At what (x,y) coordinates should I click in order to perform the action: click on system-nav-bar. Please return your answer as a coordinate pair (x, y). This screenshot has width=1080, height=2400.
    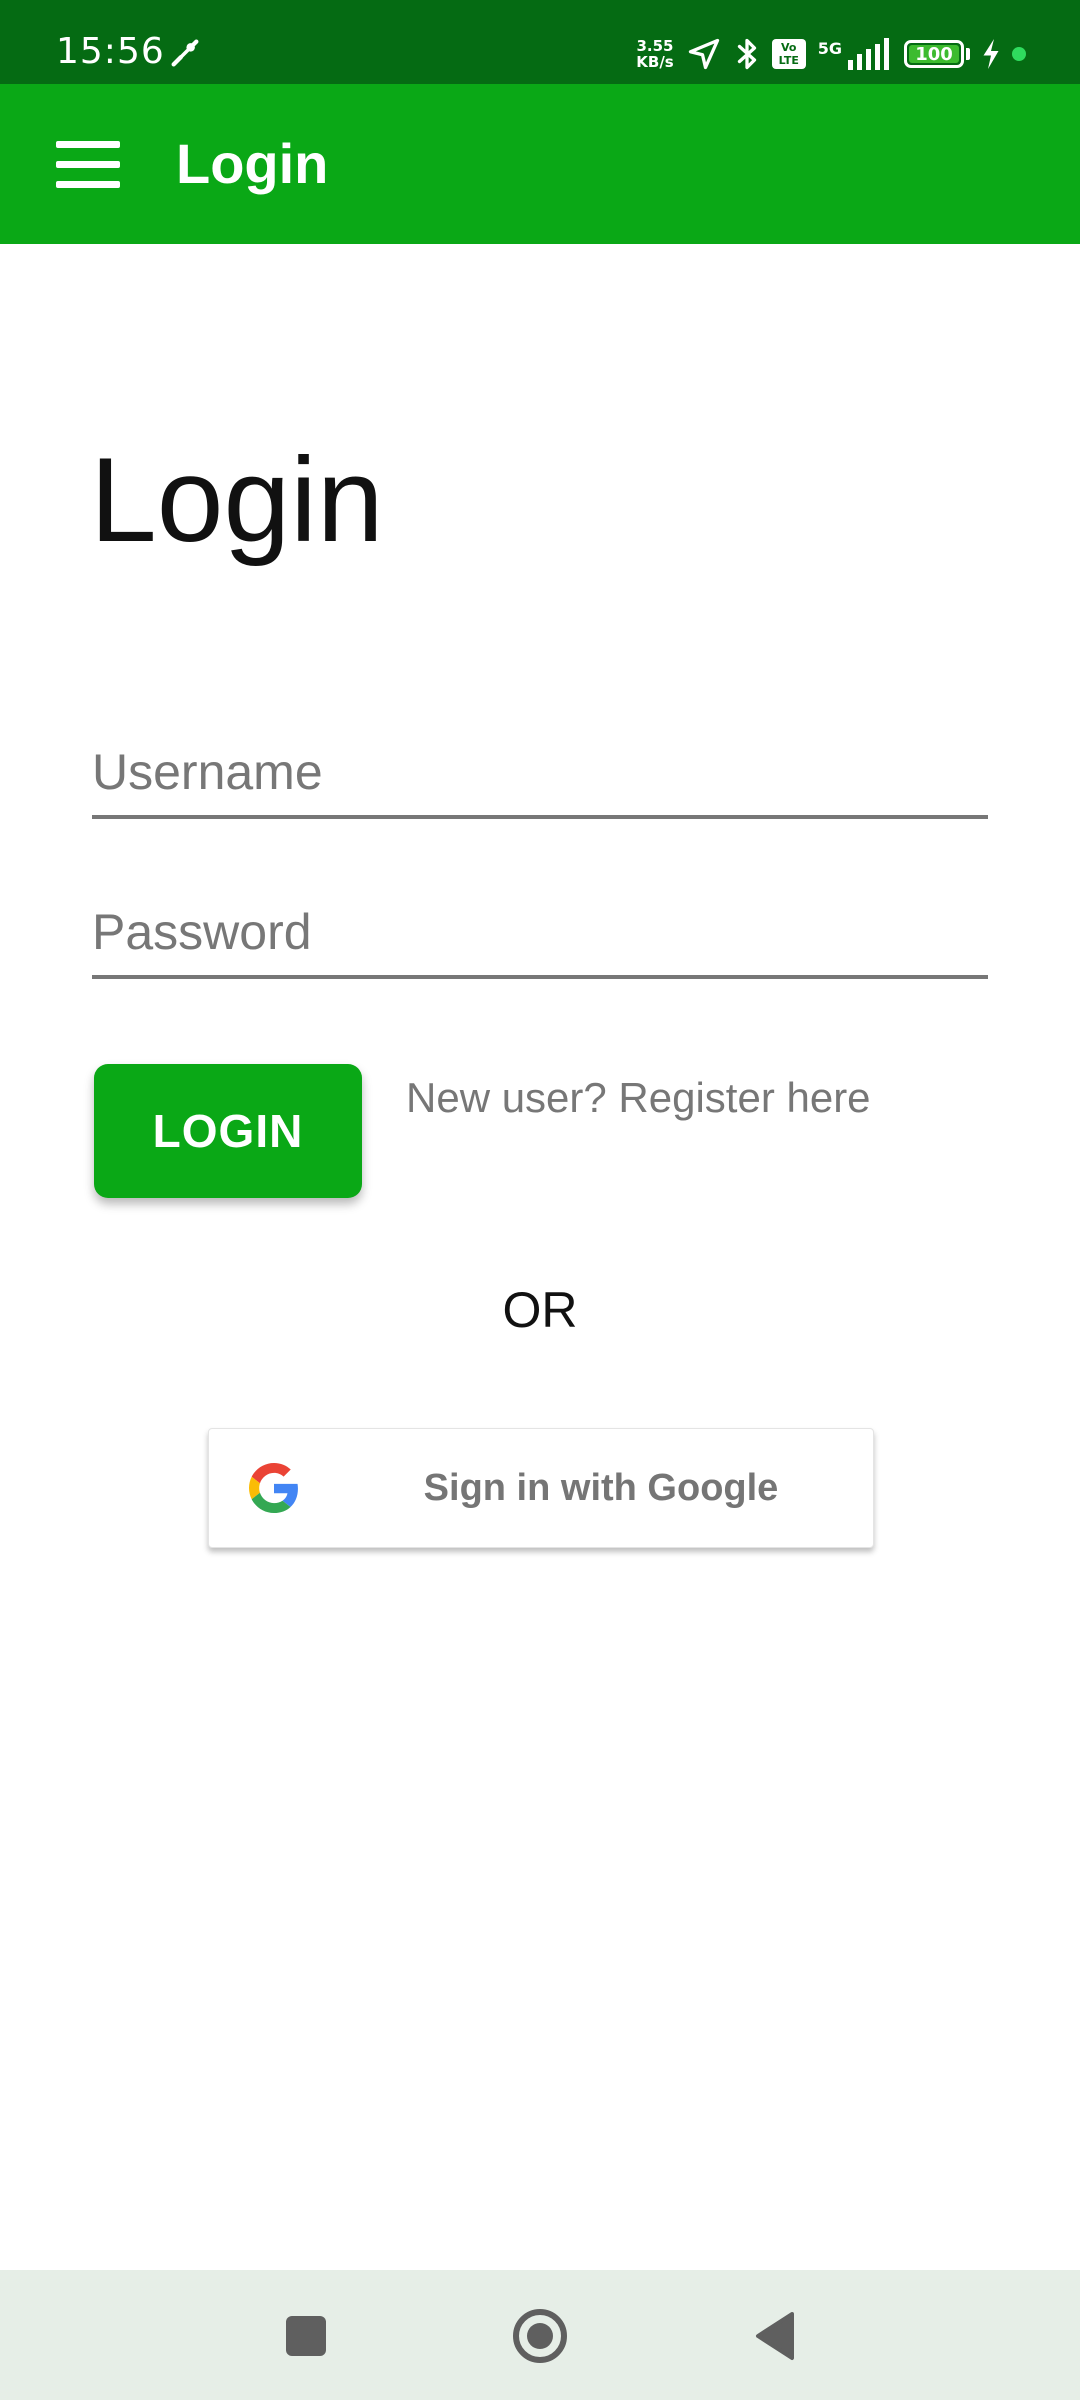
    Looking at the image, I should click on (540, 2335).